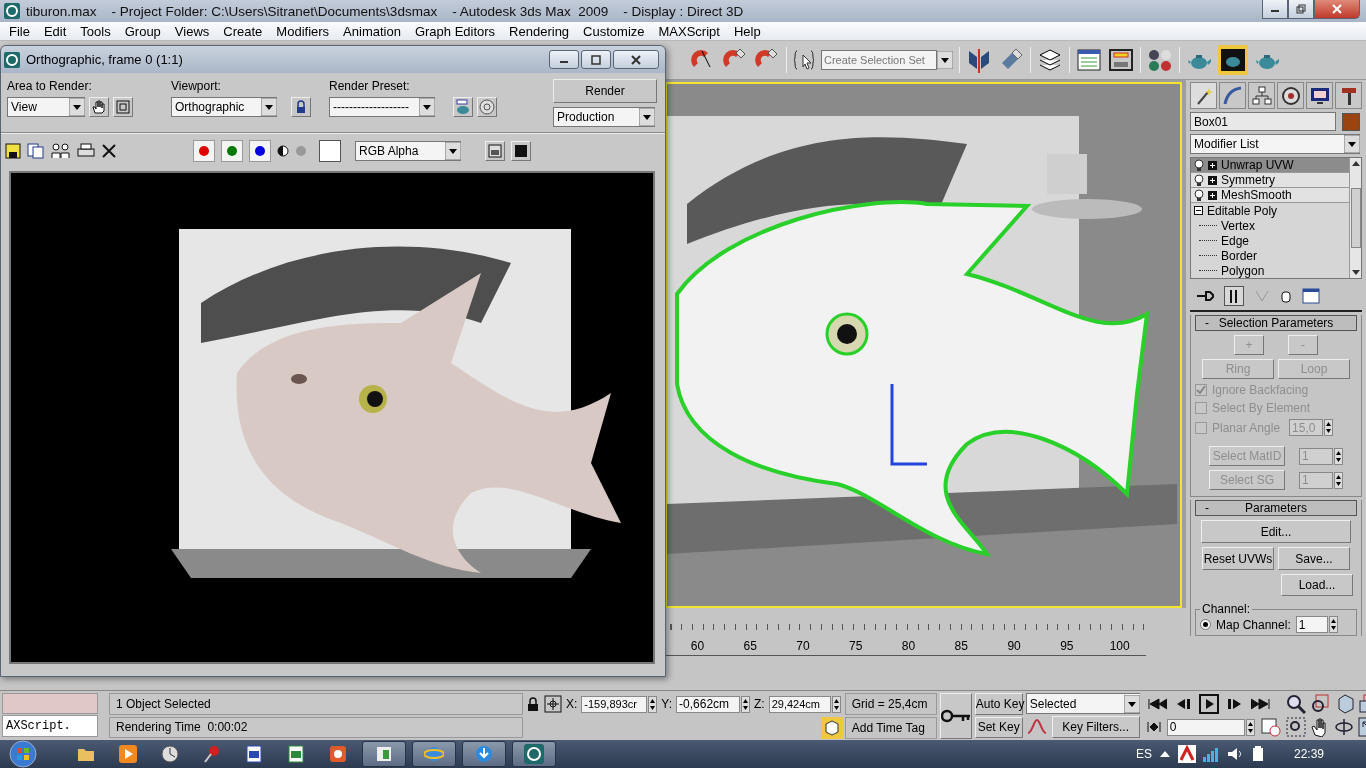  Describe the element at coordinates (1121, 60) in the screenshot. I see `schematic-view-icon` at that location.